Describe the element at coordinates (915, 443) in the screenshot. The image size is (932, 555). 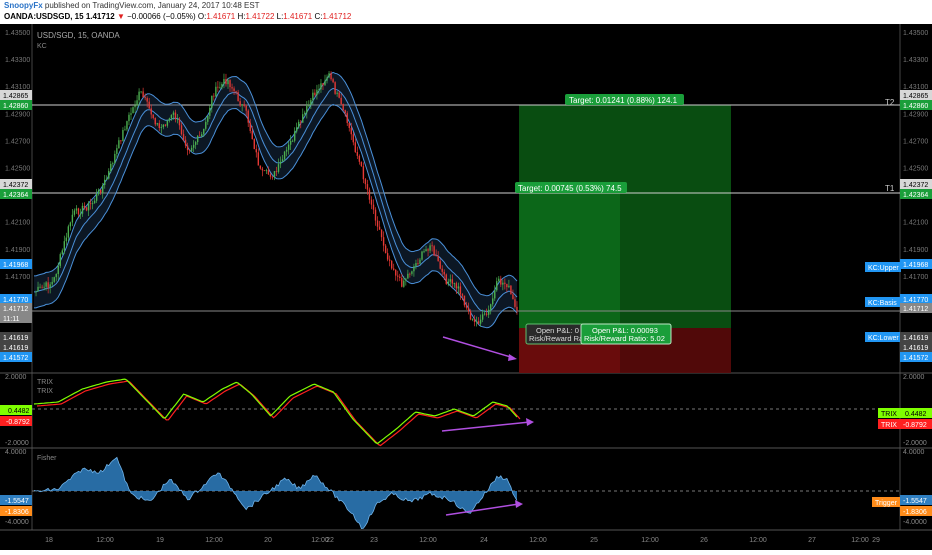
I see `trix-tick-bottom-right: -2.0000` at that location.